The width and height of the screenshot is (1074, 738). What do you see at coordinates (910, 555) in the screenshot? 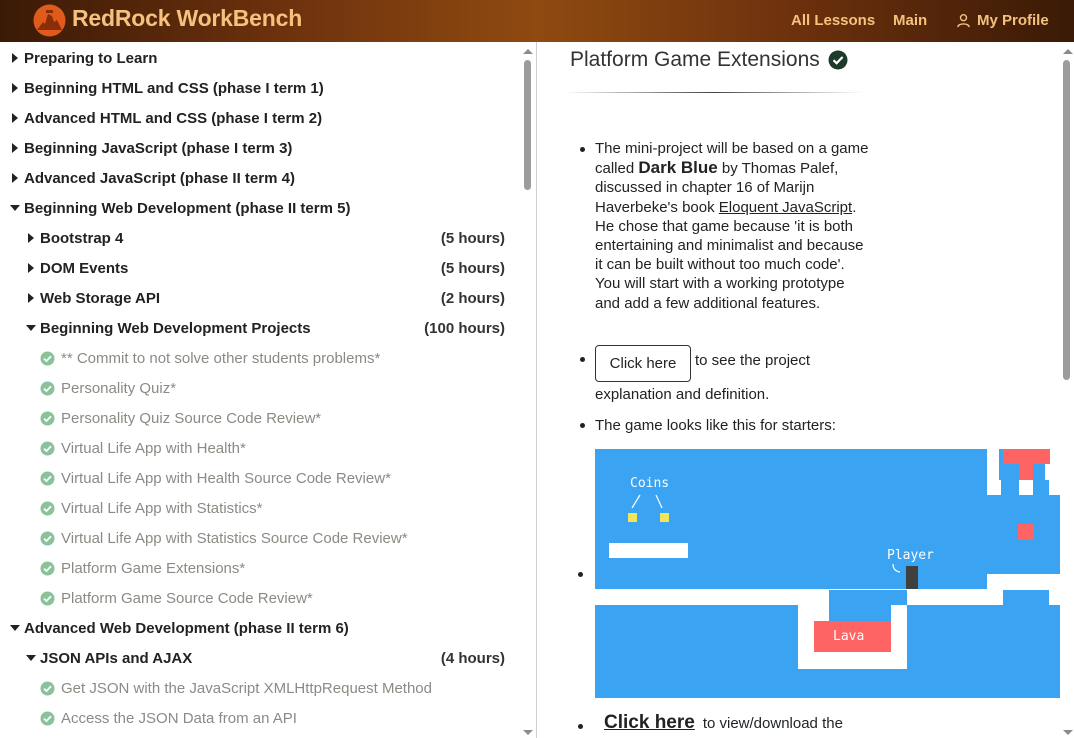
I see `game-player-label: Player` at bounding box center [910, 555].